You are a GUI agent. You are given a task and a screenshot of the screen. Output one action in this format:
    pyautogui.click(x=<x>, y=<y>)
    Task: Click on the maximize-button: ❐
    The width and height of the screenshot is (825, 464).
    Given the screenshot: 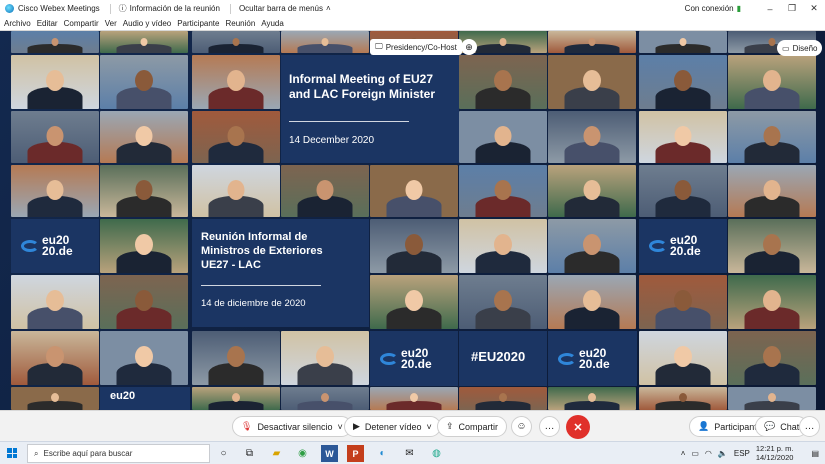 What is the action you would take?
    pyautogui.click(x=792, y=8)
    